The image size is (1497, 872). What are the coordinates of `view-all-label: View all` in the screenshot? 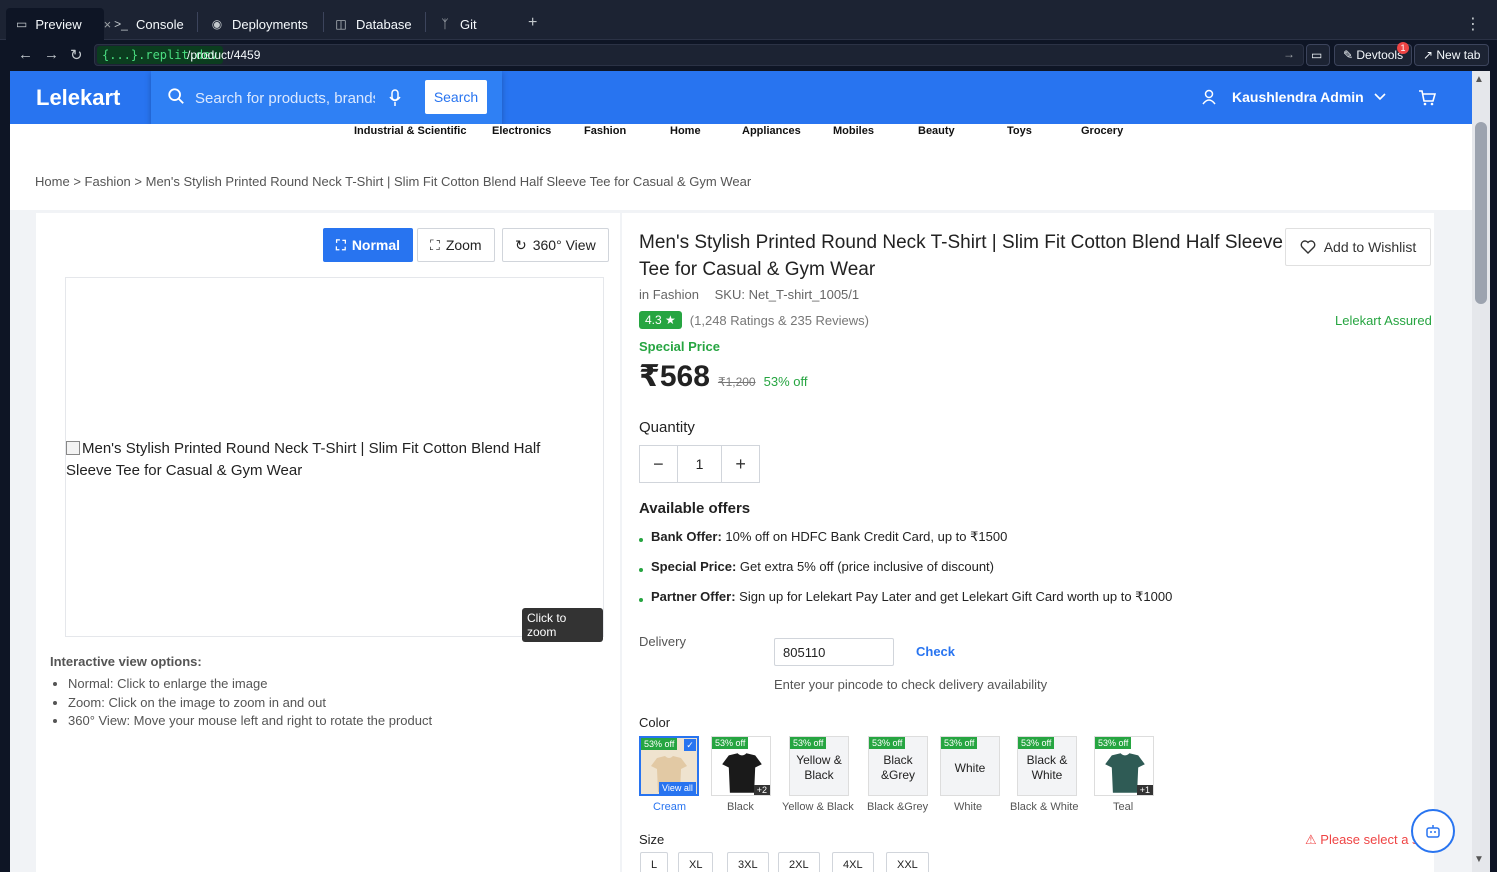 It's located at (677, 788).